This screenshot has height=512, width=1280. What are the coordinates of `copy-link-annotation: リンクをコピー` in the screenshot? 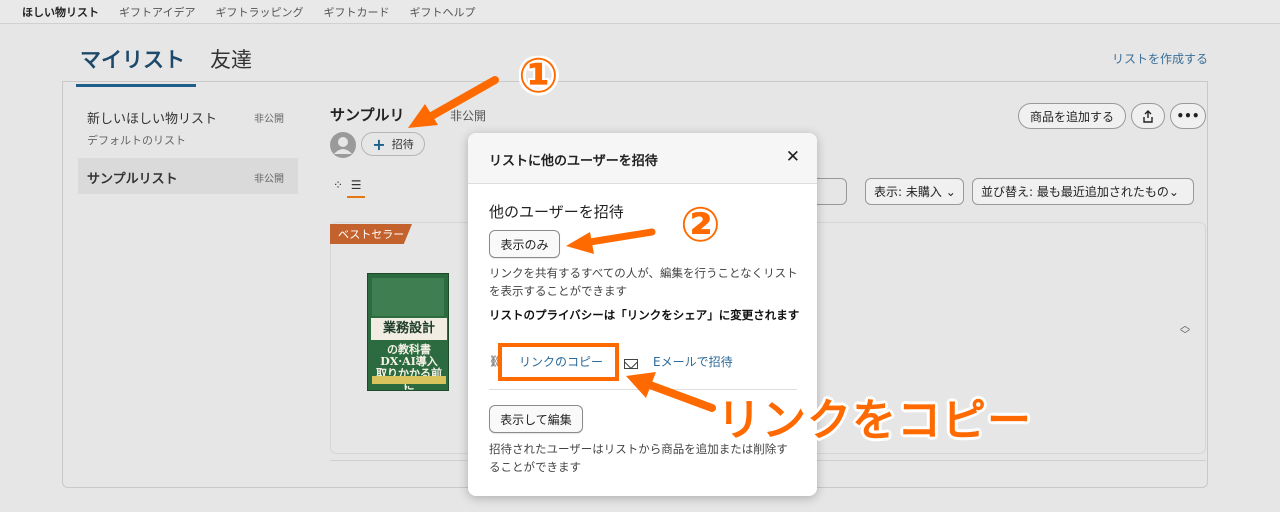 It's located at (874, 420).